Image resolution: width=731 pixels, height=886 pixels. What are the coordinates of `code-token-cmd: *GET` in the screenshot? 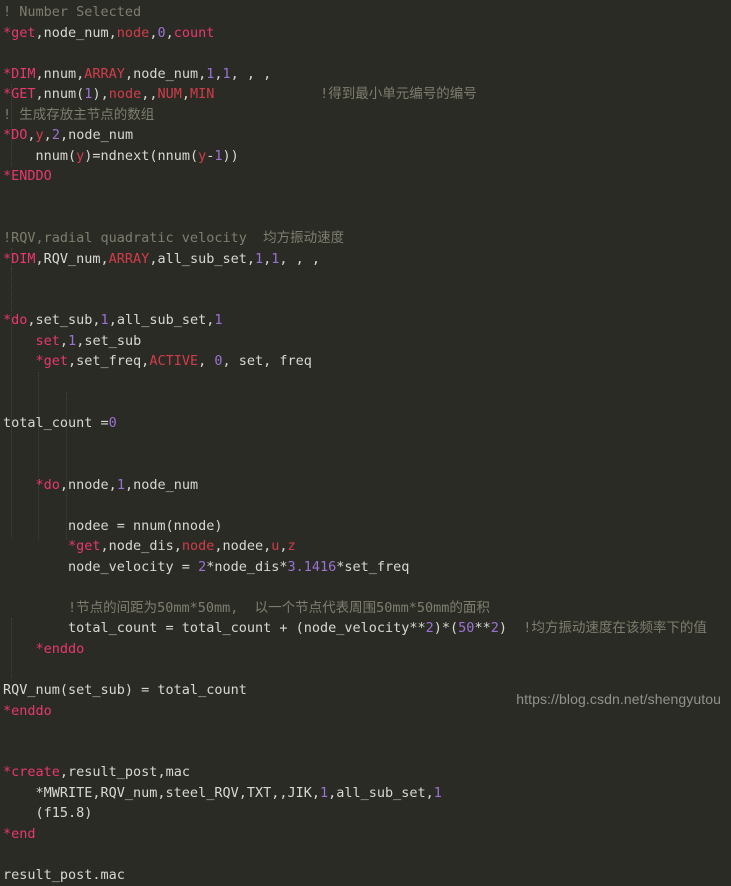 It's located at (19, 94).